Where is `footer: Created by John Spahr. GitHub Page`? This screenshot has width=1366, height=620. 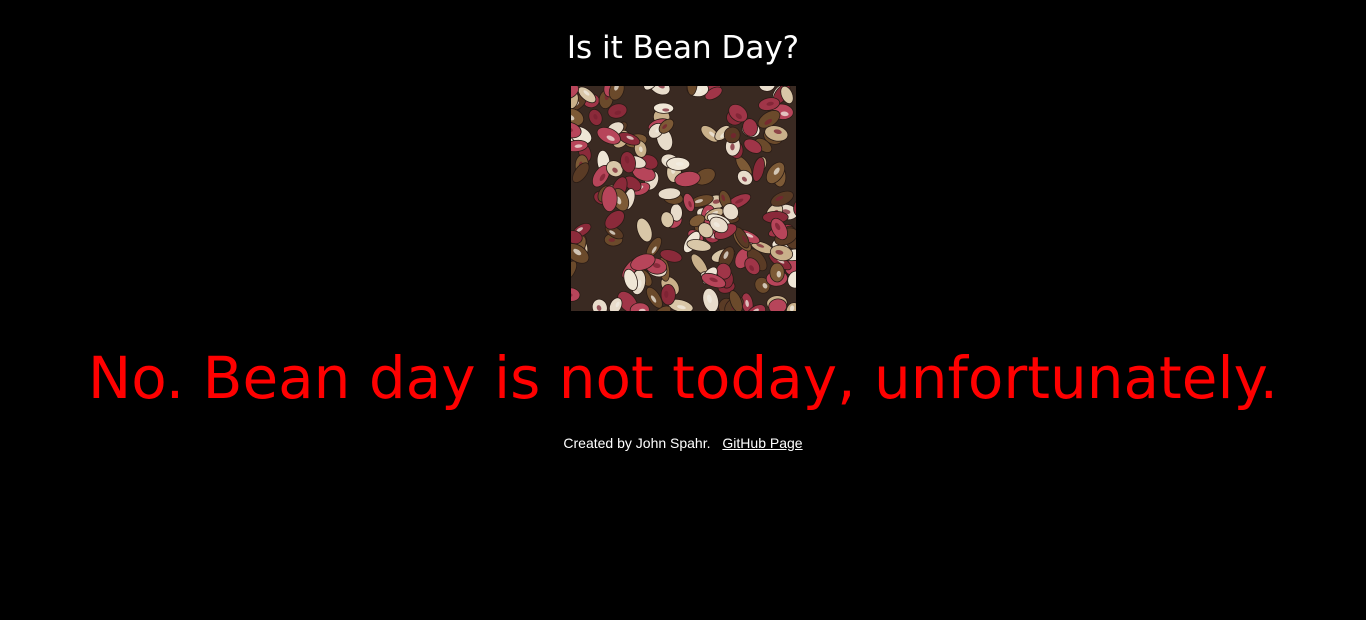
footer: Created by John Spahr. GitHub Page is located at coordinates (683, 443).